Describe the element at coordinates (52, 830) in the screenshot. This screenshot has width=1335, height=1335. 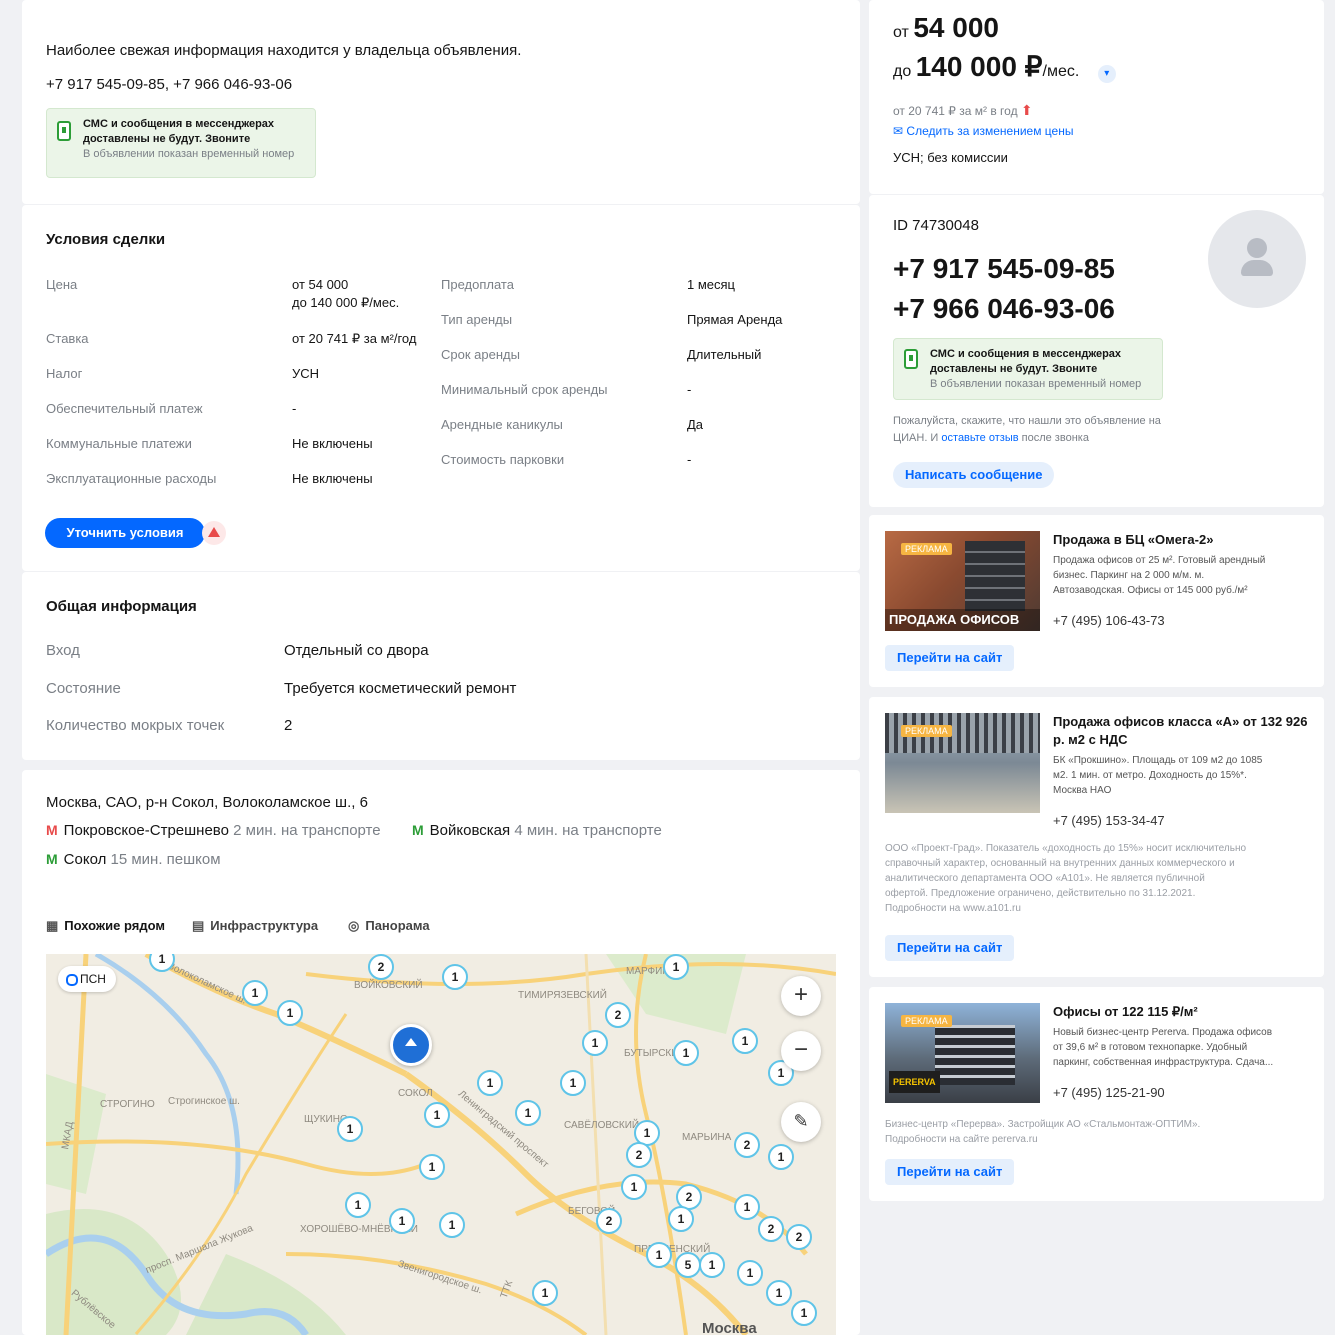
I see `metro-icon: M` at that location.